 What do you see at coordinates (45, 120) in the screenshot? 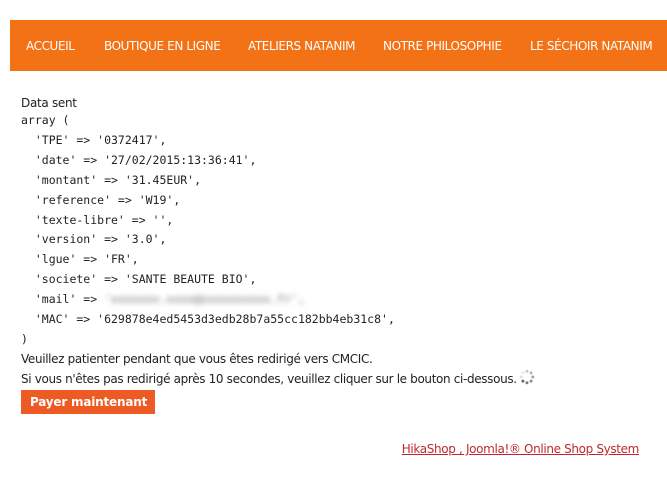
I see `dump-open: array (` at bounding box center [45, 120].